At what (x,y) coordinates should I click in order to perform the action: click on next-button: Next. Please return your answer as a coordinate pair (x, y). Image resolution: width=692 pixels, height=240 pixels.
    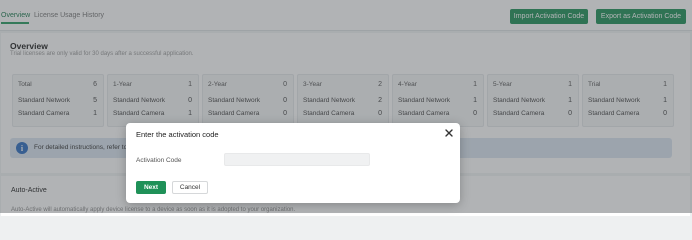
    Looking at the image, I should click on (151, 187).